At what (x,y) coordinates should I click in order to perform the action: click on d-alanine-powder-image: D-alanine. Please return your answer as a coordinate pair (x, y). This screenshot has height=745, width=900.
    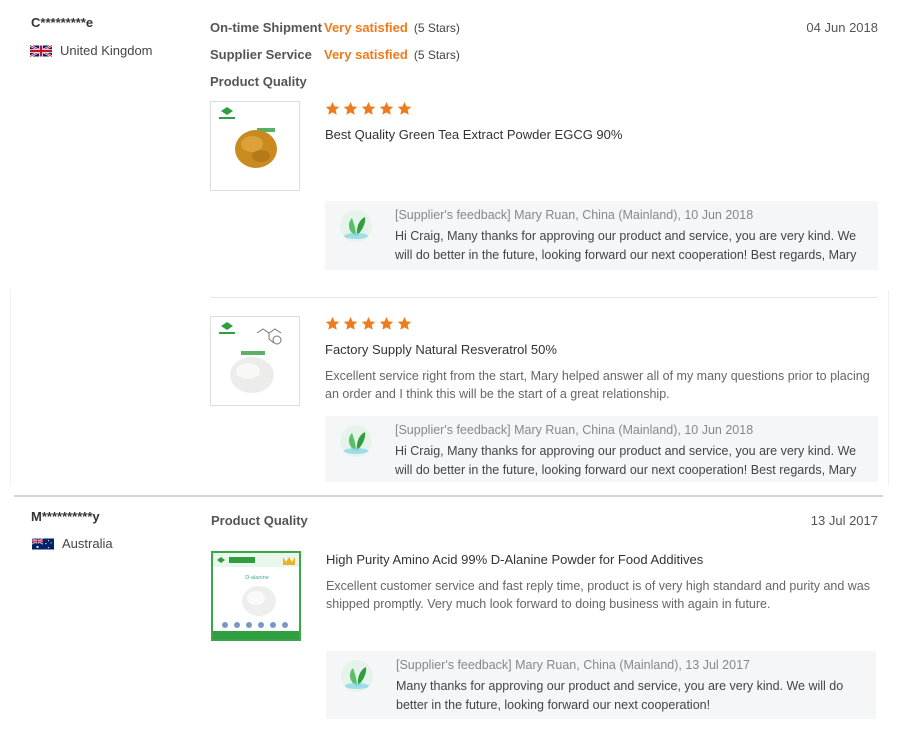
    Looking at the image, I should click on (256, 596).